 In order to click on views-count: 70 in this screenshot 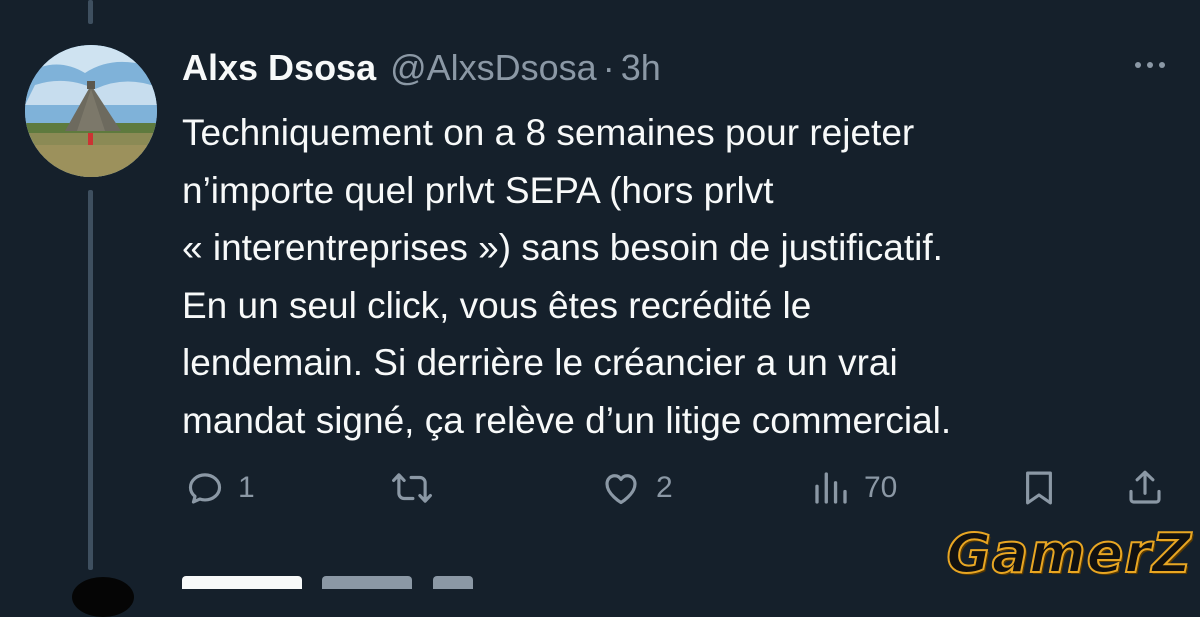, I will do `click(881, 487)`.